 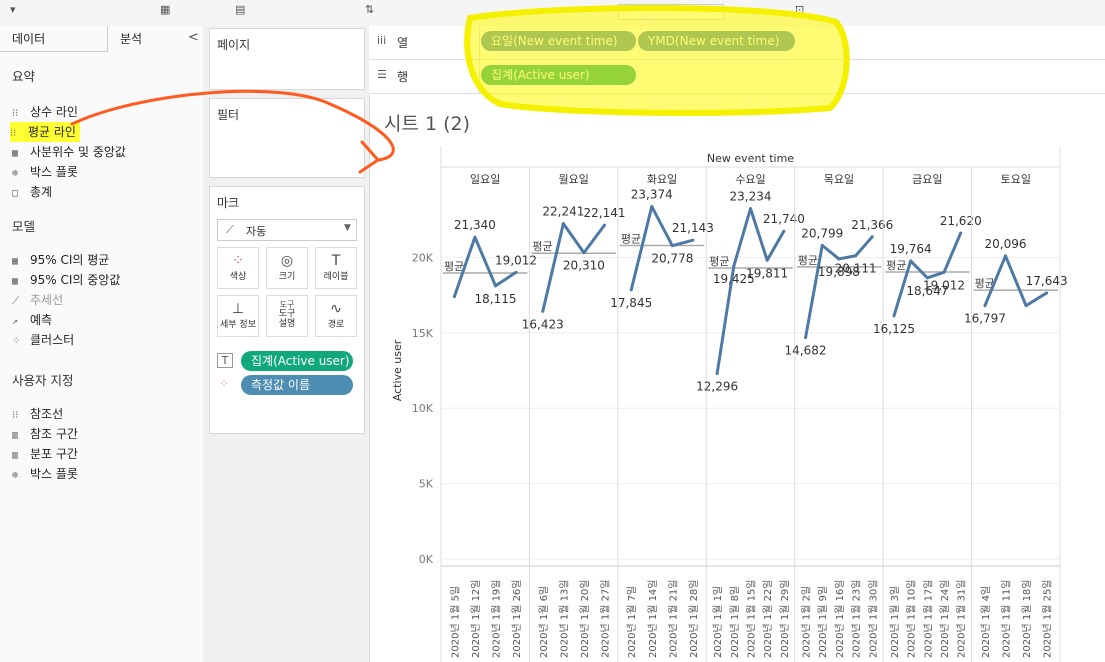 I want to click on data-label: 16,125, so click(x=894, y=329).